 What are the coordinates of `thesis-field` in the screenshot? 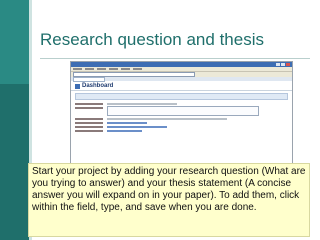 It's located at (183, 111).